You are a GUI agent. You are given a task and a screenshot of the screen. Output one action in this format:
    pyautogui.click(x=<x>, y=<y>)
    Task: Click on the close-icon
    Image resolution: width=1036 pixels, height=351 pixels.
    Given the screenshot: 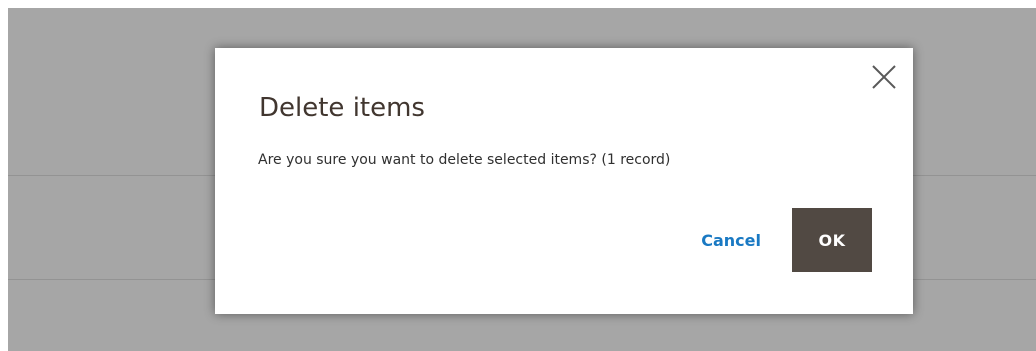 What is the action you would take?
    pyautogui.click(x=884, y=77)
    